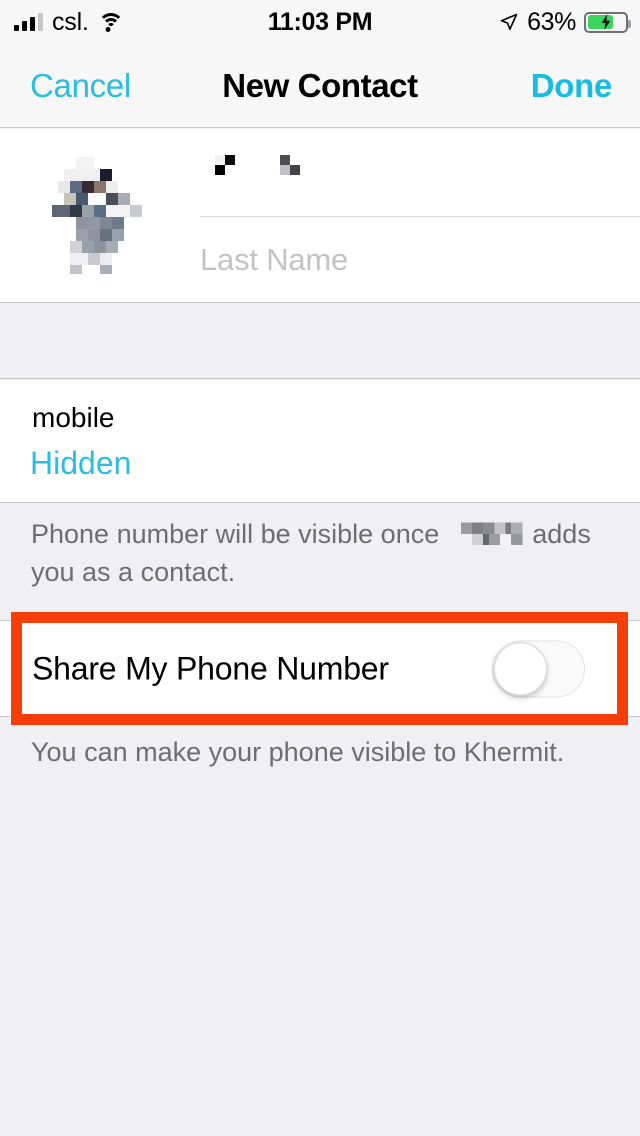 This screenshot has width=640, height=1136. What do you see at coordinates (551, 21) in the screenshot?
I see `battery-percent-label: 63%` at bounding box center [551, 21].